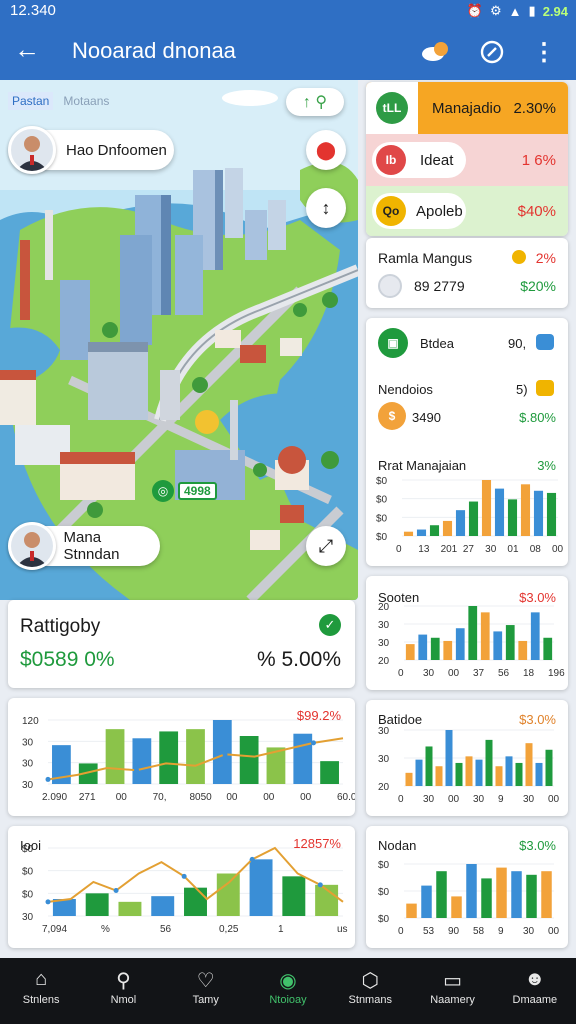 The image size is (576, 1024). Describe the element at coordinates (342, 929) in the screenshot. I see `x-tick-label: us` at that location.